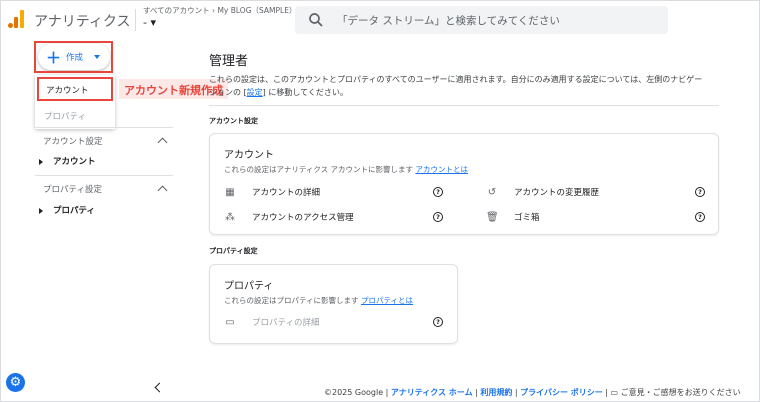 This screenshot has width=760, height=402. I want to click on create-menu: アカウント プロパティ, so click(75, 102).